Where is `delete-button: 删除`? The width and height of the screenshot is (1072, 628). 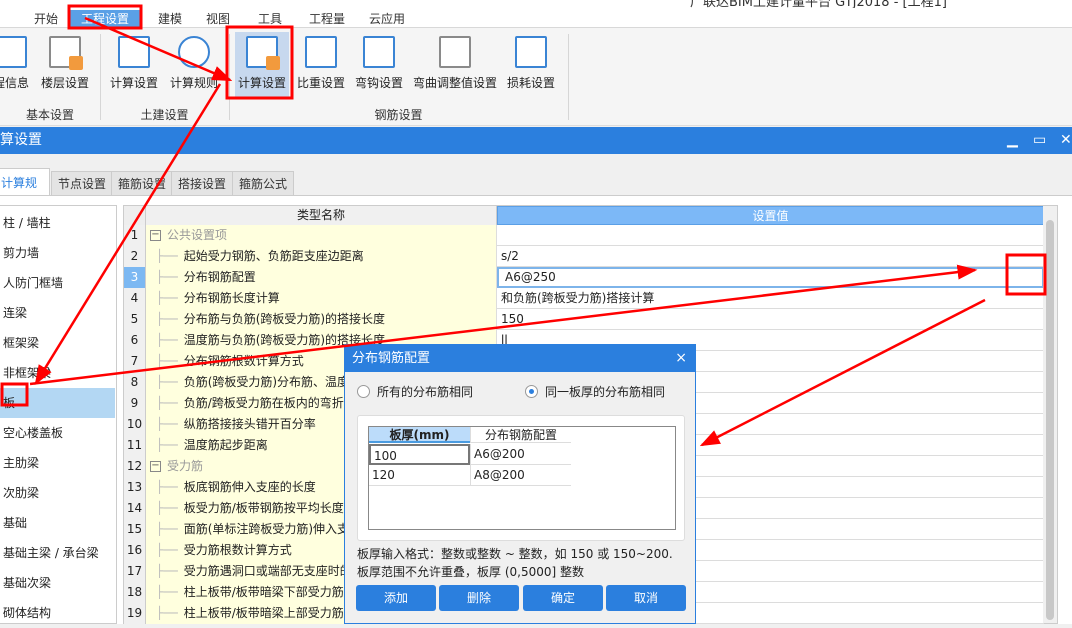 delete-button: 删除 is located at coordinates (479, 598).